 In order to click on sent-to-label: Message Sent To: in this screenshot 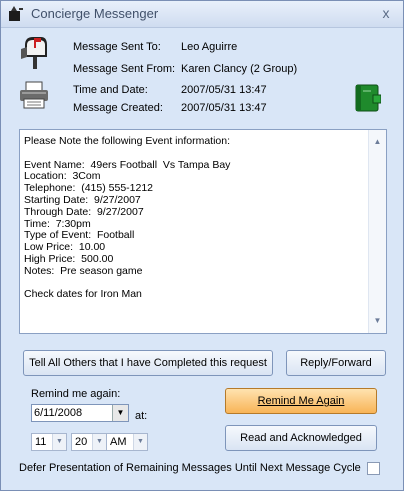, I will do `click(117, 47)`.